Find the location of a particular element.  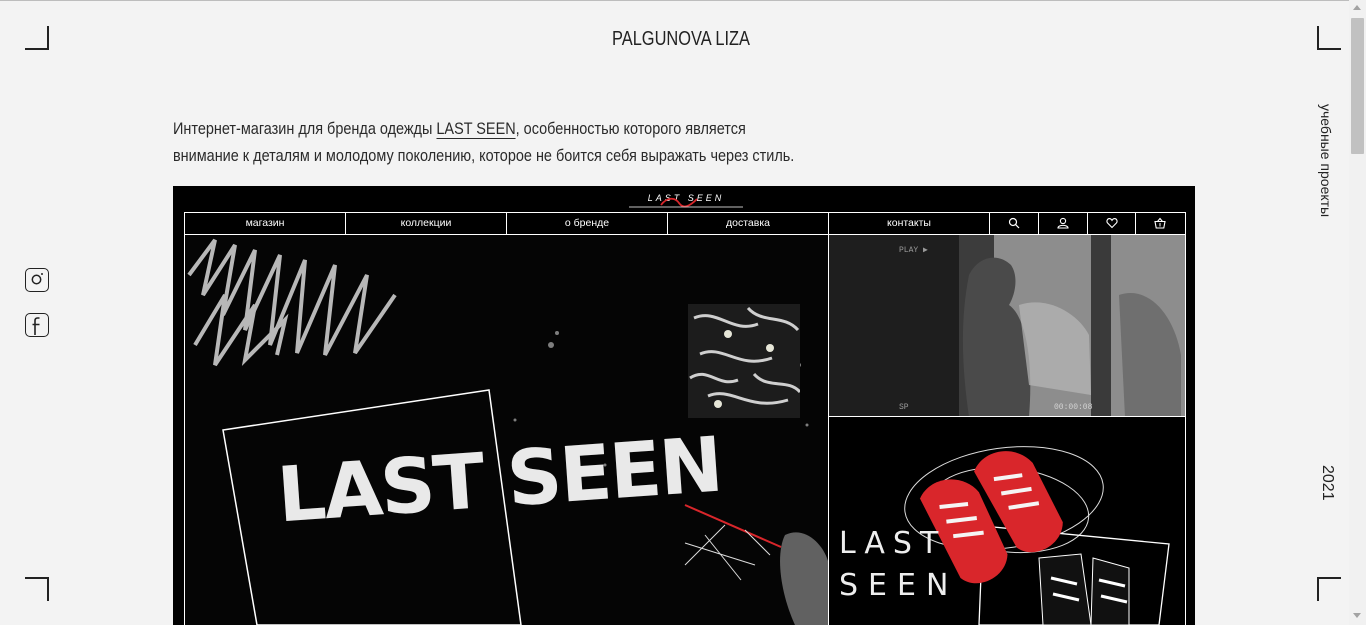

basket-icon is located at coordinates (1160, 223).